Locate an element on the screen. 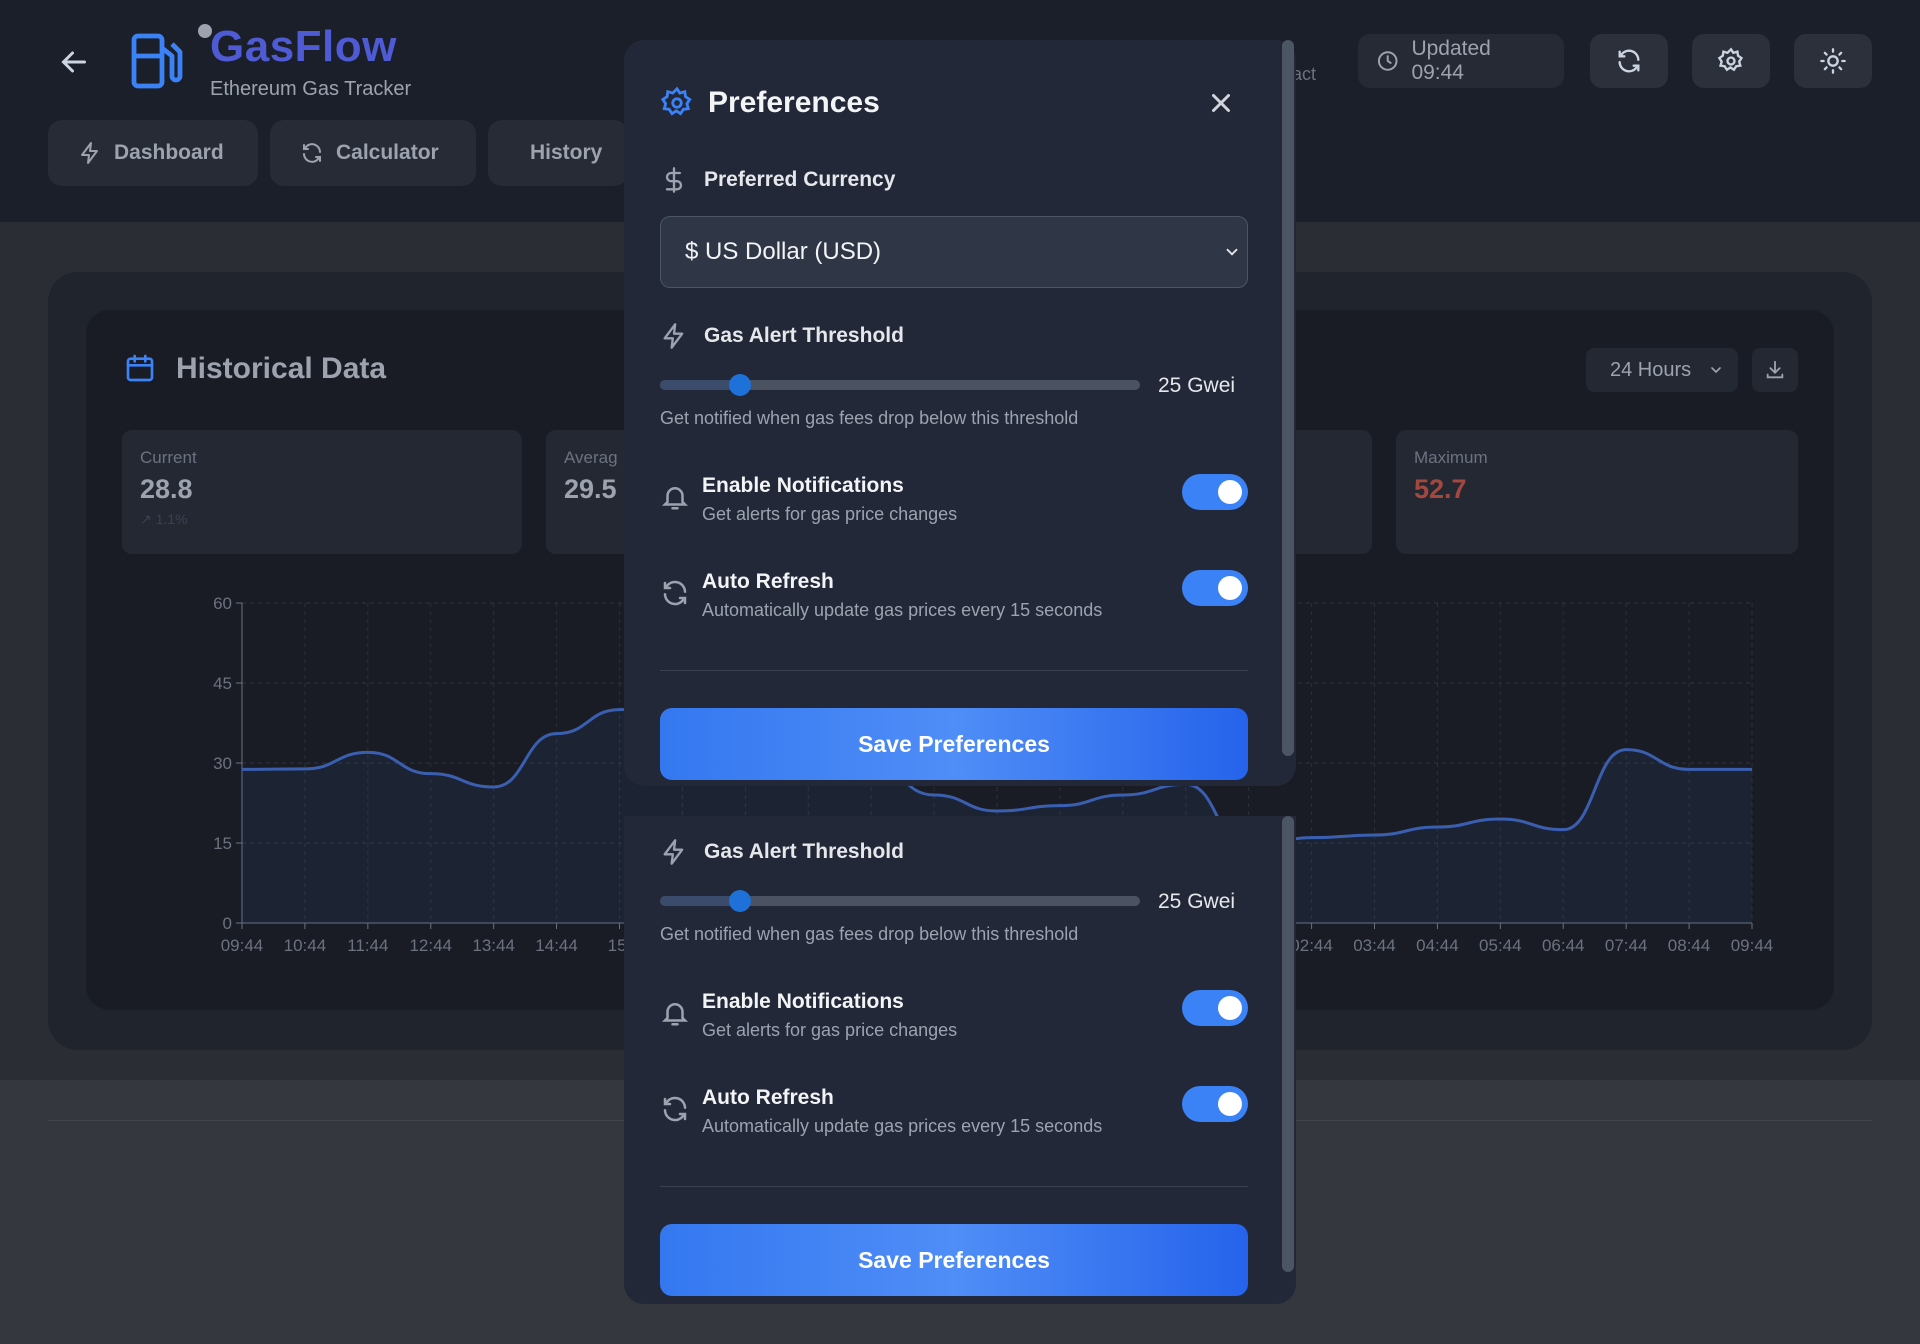  stat-value: 28.8 is located at coordinates (166, 489).